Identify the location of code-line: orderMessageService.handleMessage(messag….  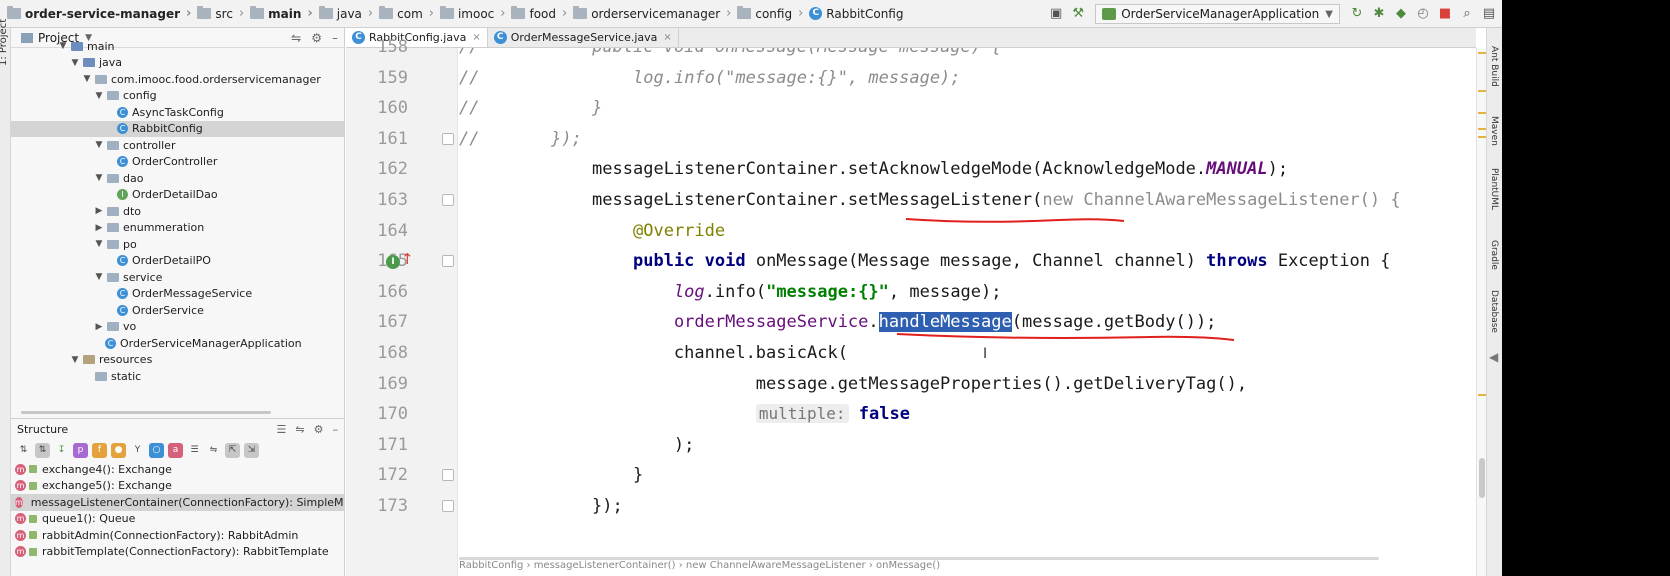
(837, 322).